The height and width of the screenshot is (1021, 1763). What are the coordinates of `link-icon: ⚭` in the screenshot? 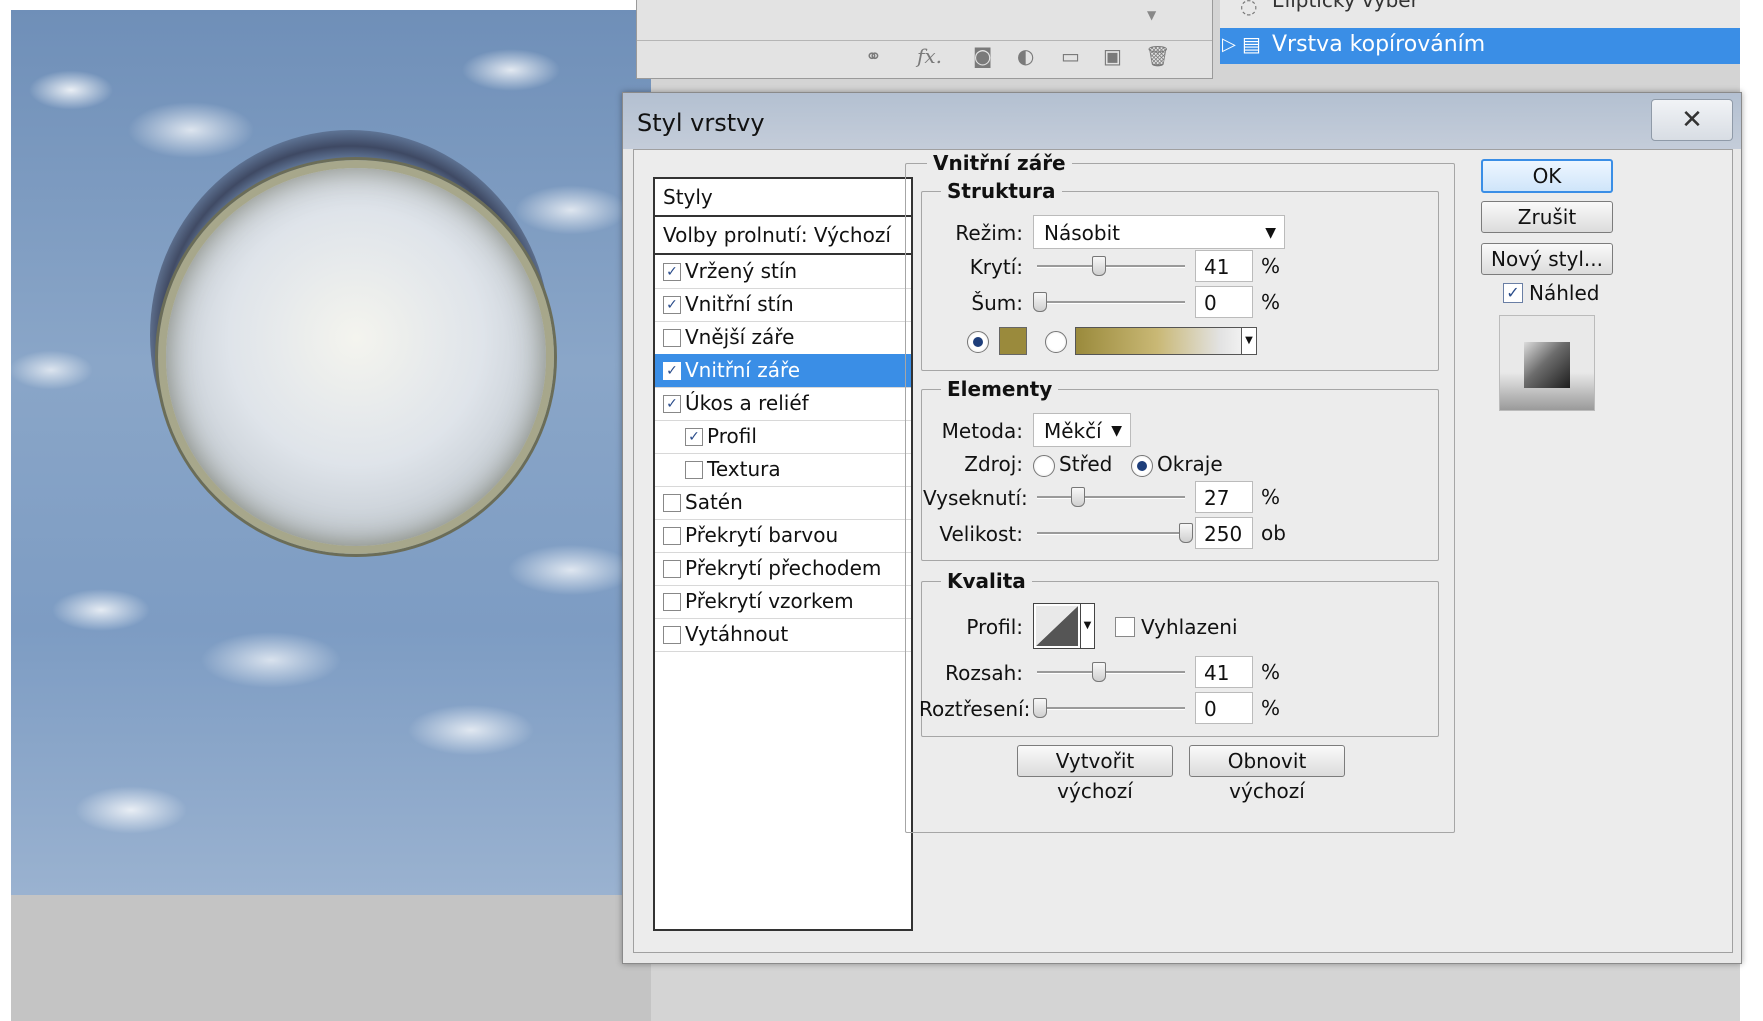 It's located at (873, 56).